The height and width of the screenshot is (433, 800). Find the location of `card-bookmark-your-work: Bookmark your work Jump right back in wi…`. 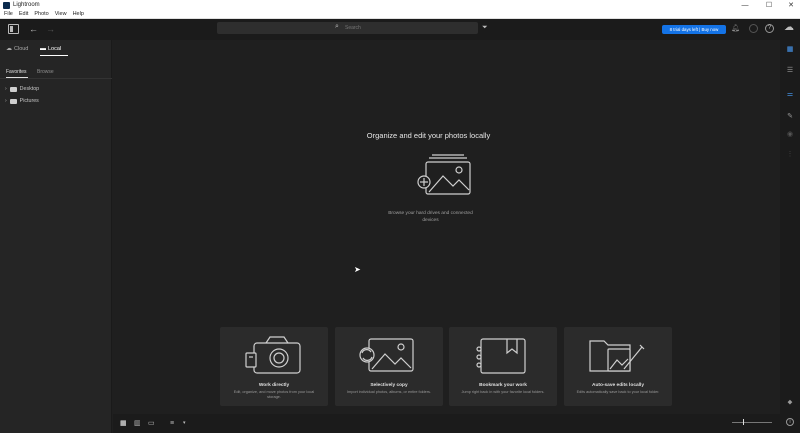

card-bookmark-your-work: Bookmark your work Jump right back in wi… is located at coordinates (503, 366).